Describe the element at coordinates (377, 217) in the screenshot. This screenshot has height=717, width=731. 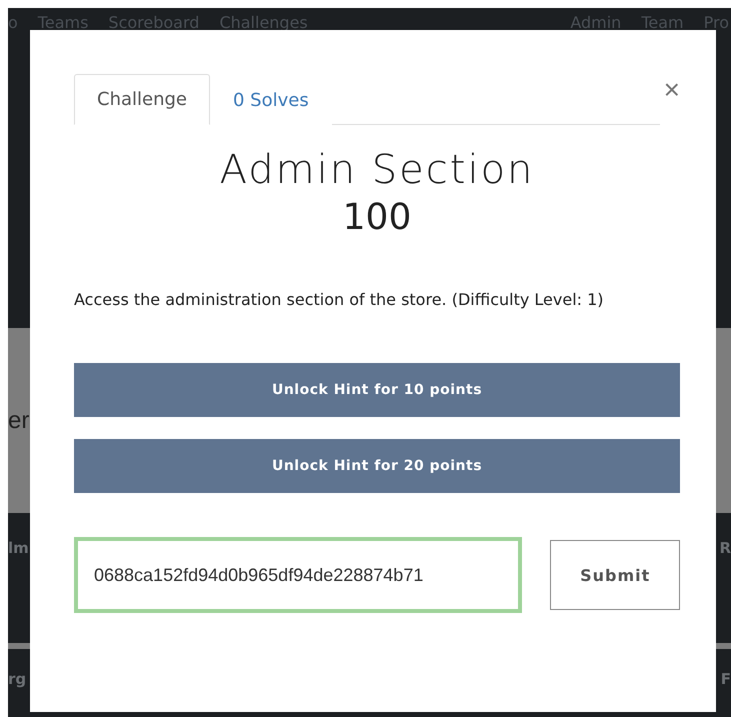
I see `challenge-points: 100` at that location.